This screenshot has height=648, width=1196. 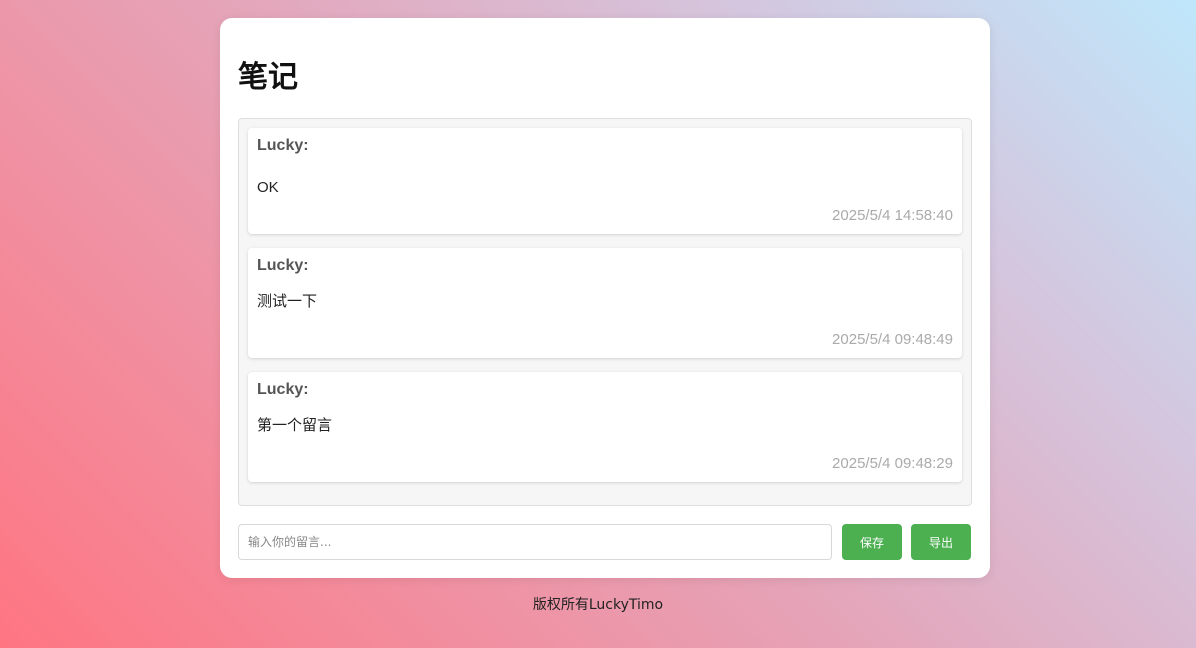 What do you see at coordinates (268, 187) in the screenshot?
I see `message-text: OK` at bounding box center [268, 187].